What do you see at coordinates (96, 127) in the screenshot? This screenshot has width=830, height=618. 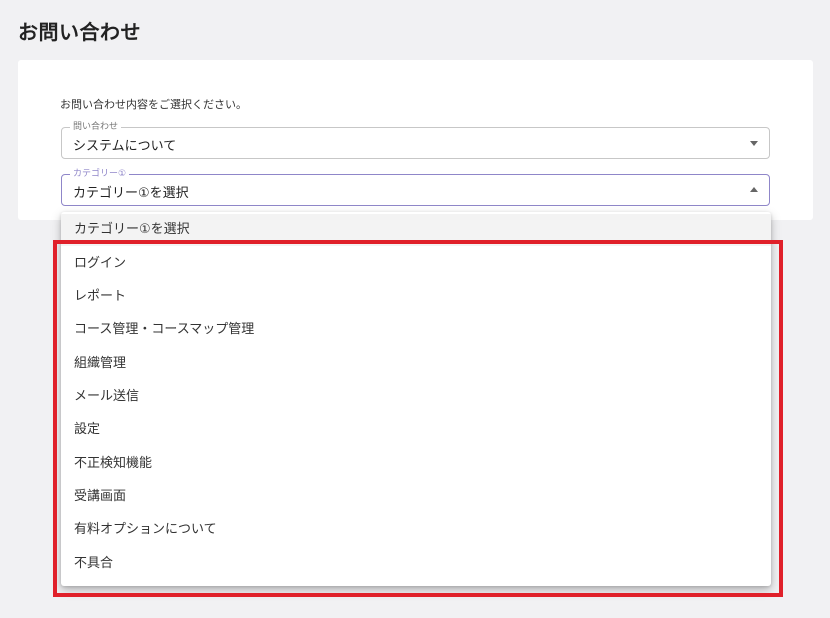 I see `inquiry-select-label: 問い合わせ` at bounding box center [96, 127].